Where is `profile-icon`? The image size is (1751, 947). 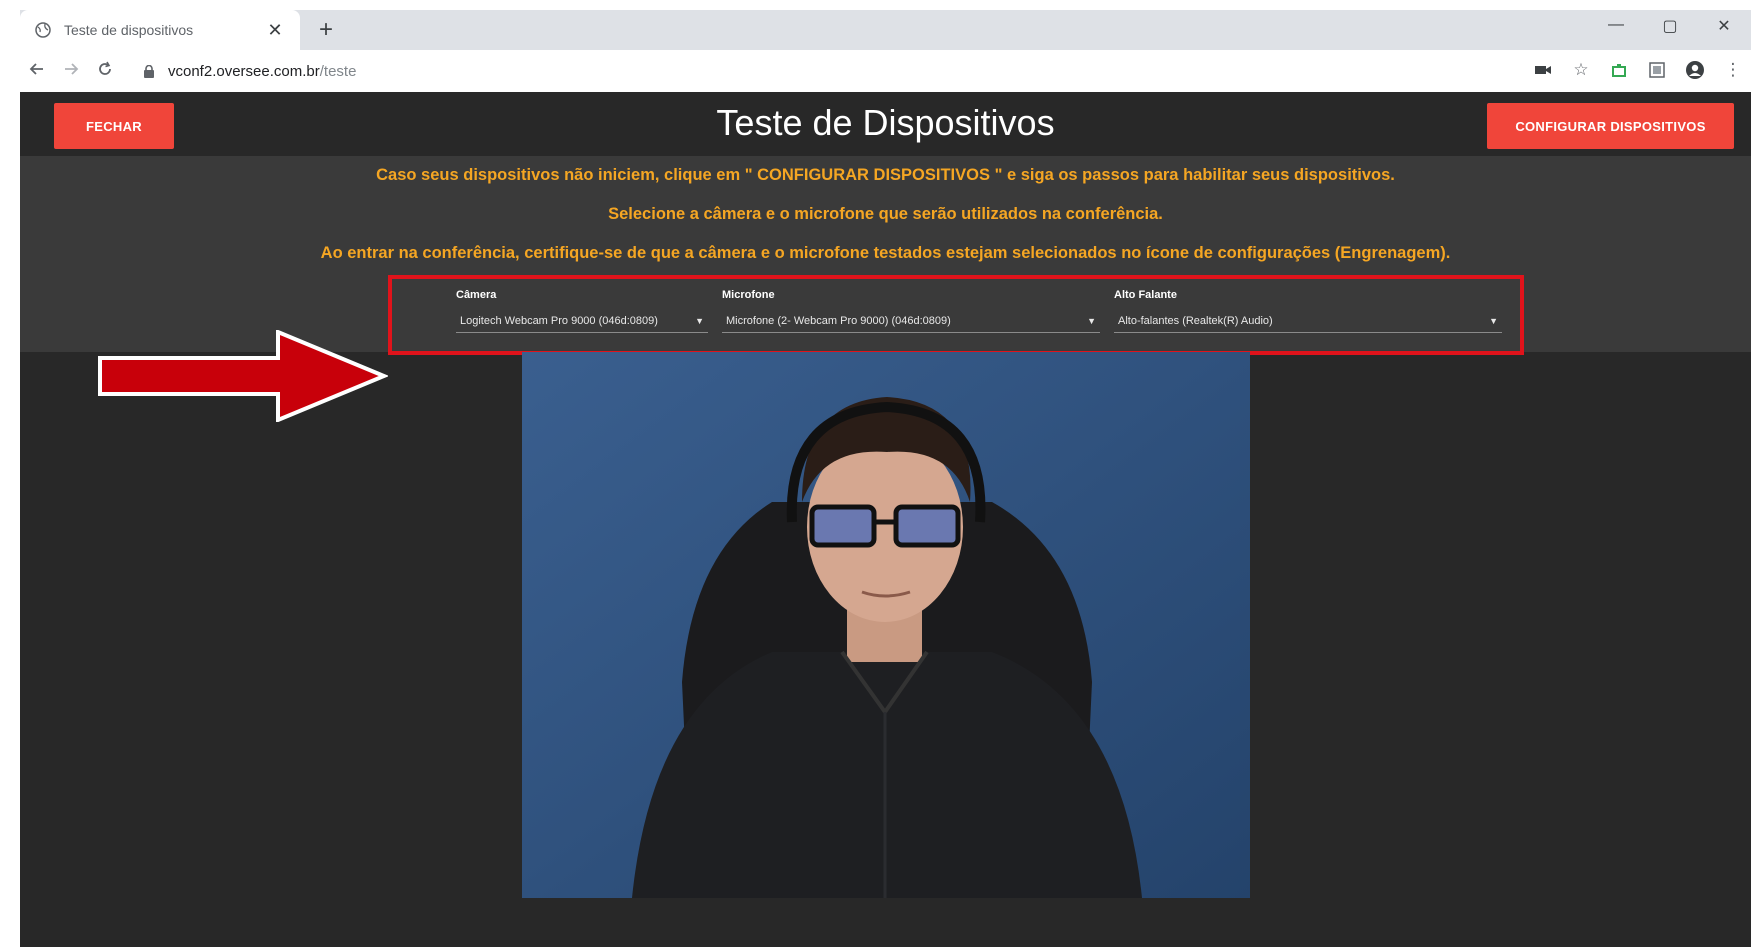 profile-icon is located at coordinates (1695, 70).